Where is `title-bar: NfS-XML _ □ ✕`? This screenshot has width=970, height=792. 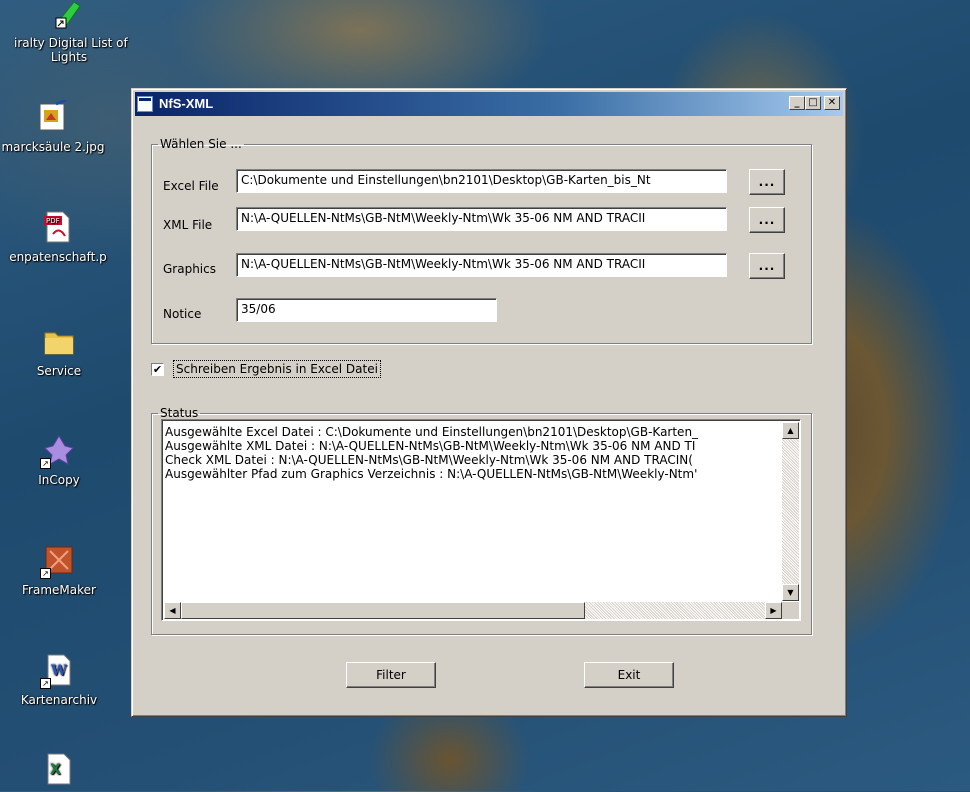
title-bar: NfS-XML _ □ ✕ is located at coordinates (489, 104).